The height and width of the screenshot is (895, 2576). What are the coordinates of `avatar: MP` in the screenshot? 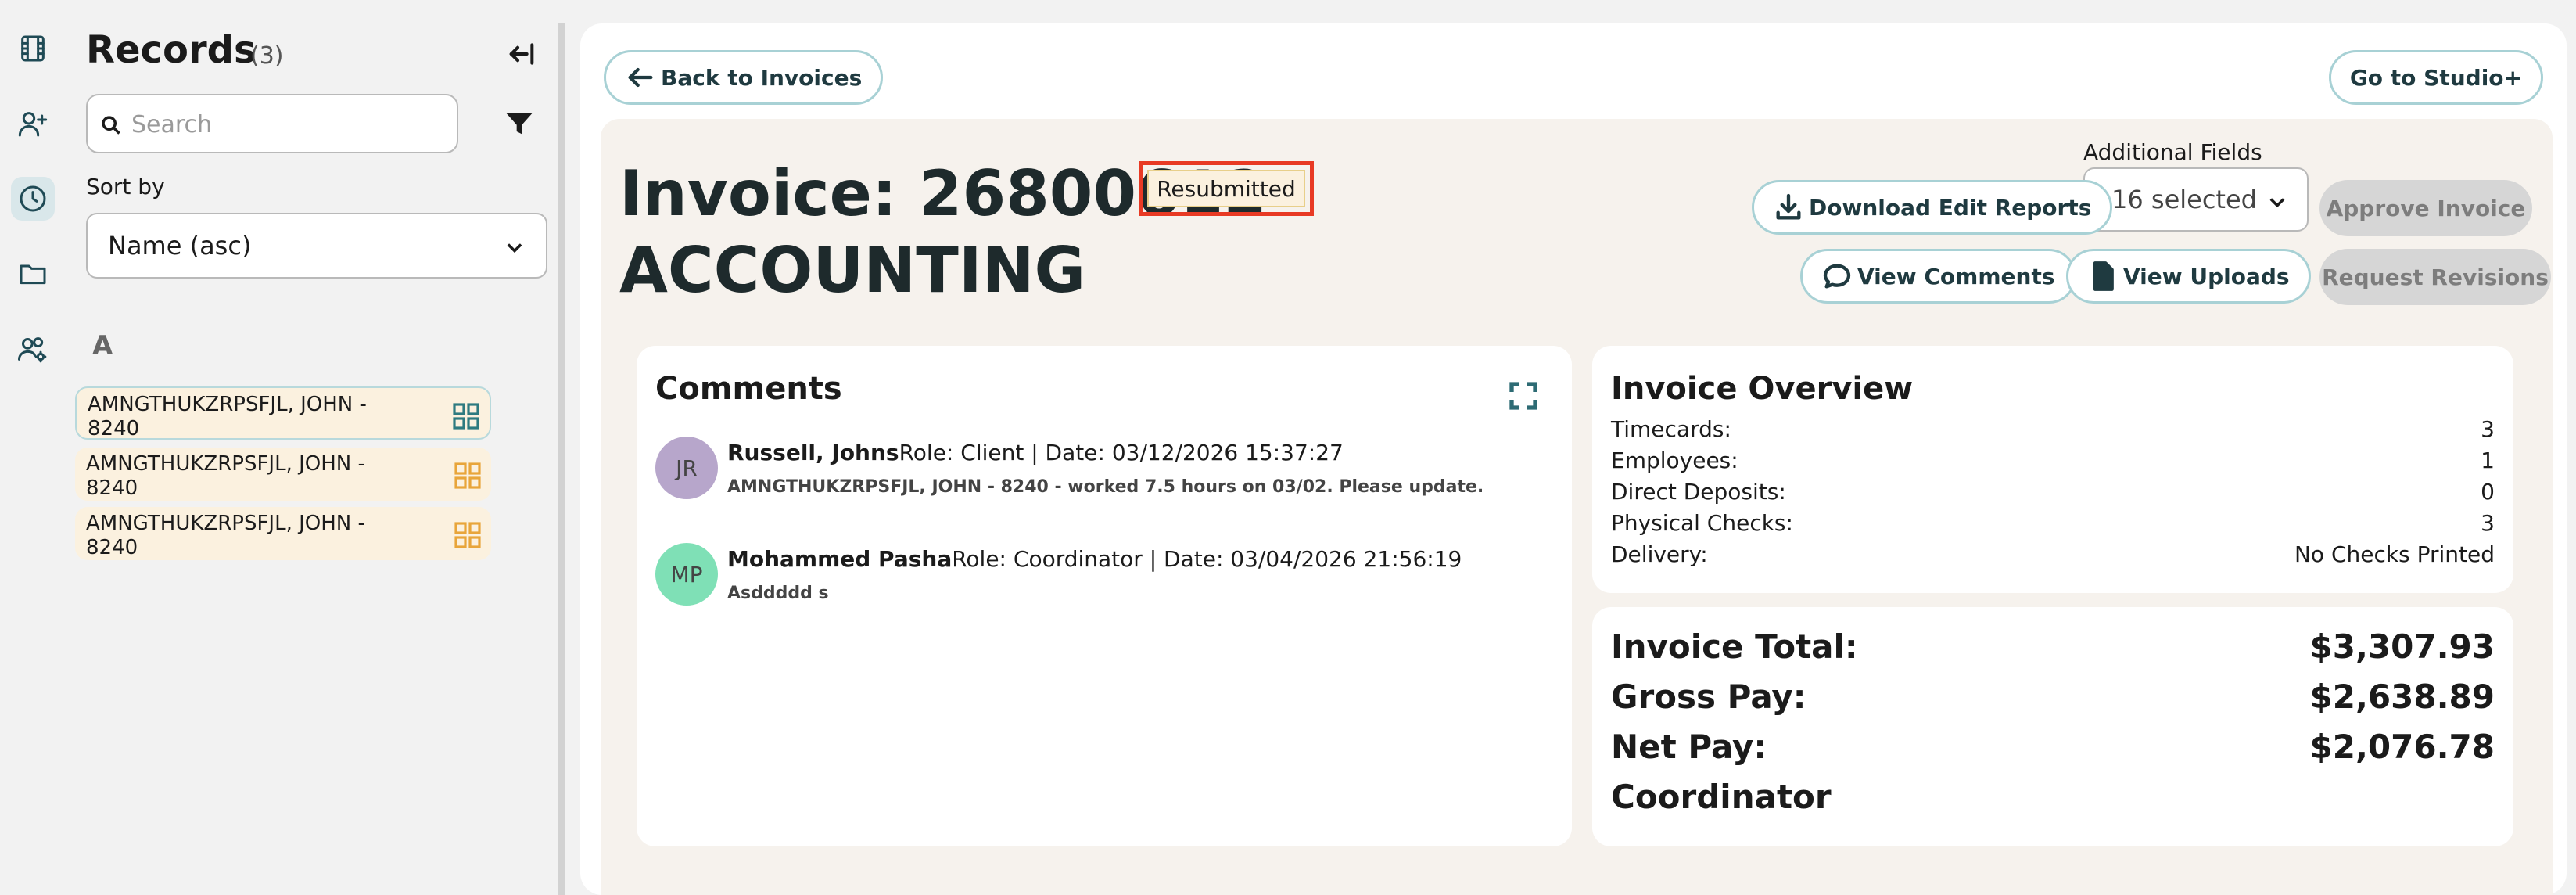 It's located at (686, 574).